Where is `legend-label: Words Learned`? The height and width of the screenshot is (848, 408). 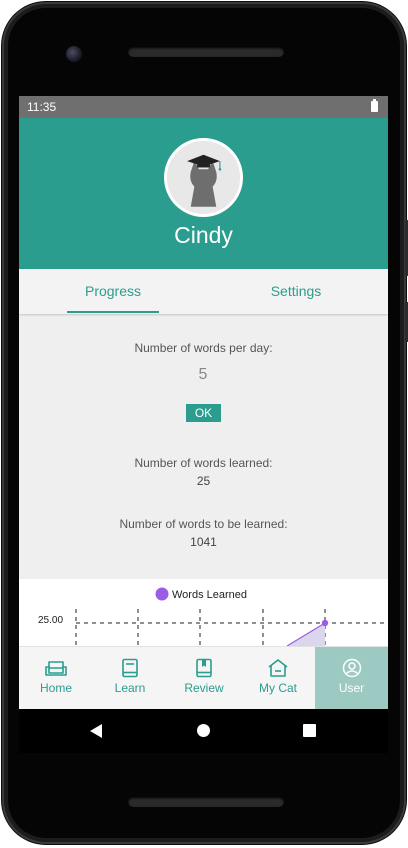 legend-label: Words Learned is located at coordinates (209, 595).